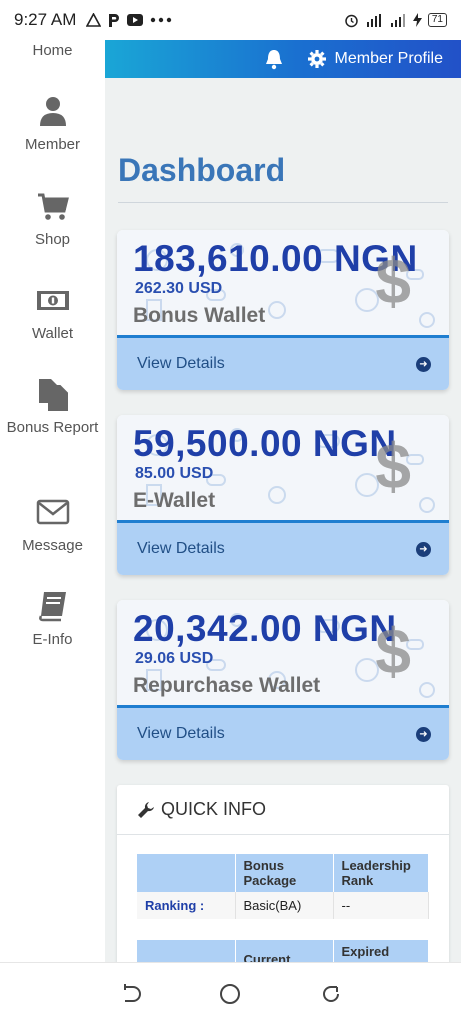 This screenshot has width=461, height=1024. I want to click on table-header: Bonus Package, so click(284, 873).